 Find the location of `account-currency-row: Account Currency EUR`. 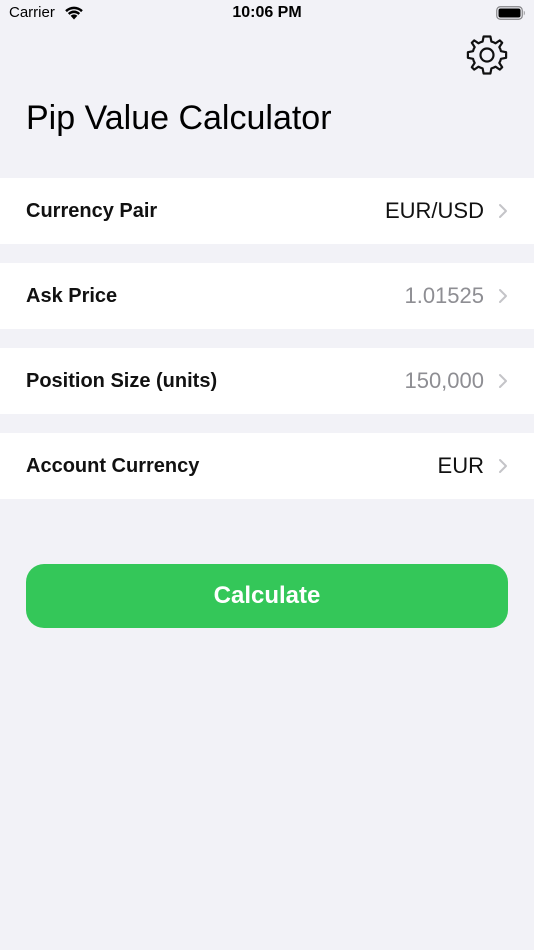

account-currency-row: Account Currency EUR is located at coordinates (267, 466).